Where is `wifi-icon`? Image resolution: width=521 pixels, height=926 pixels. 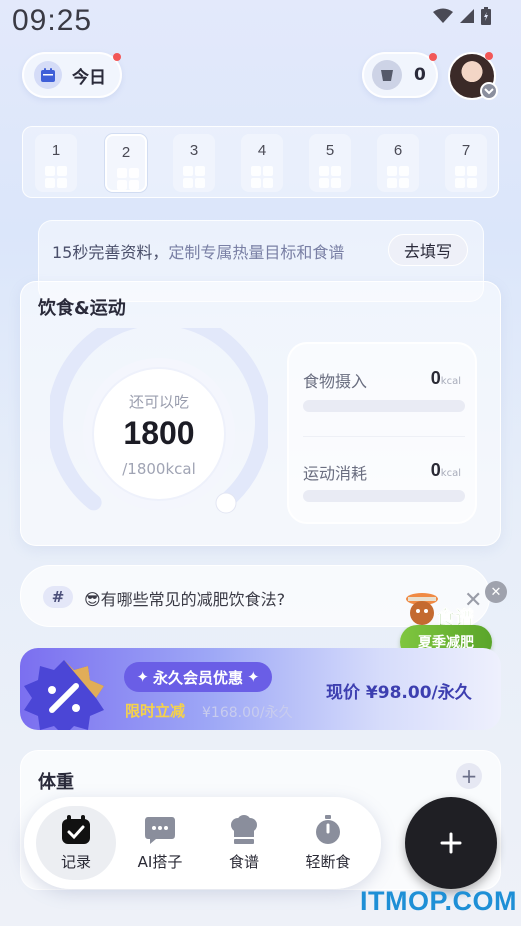
wifi-icon is located at coordinates (443, 15).